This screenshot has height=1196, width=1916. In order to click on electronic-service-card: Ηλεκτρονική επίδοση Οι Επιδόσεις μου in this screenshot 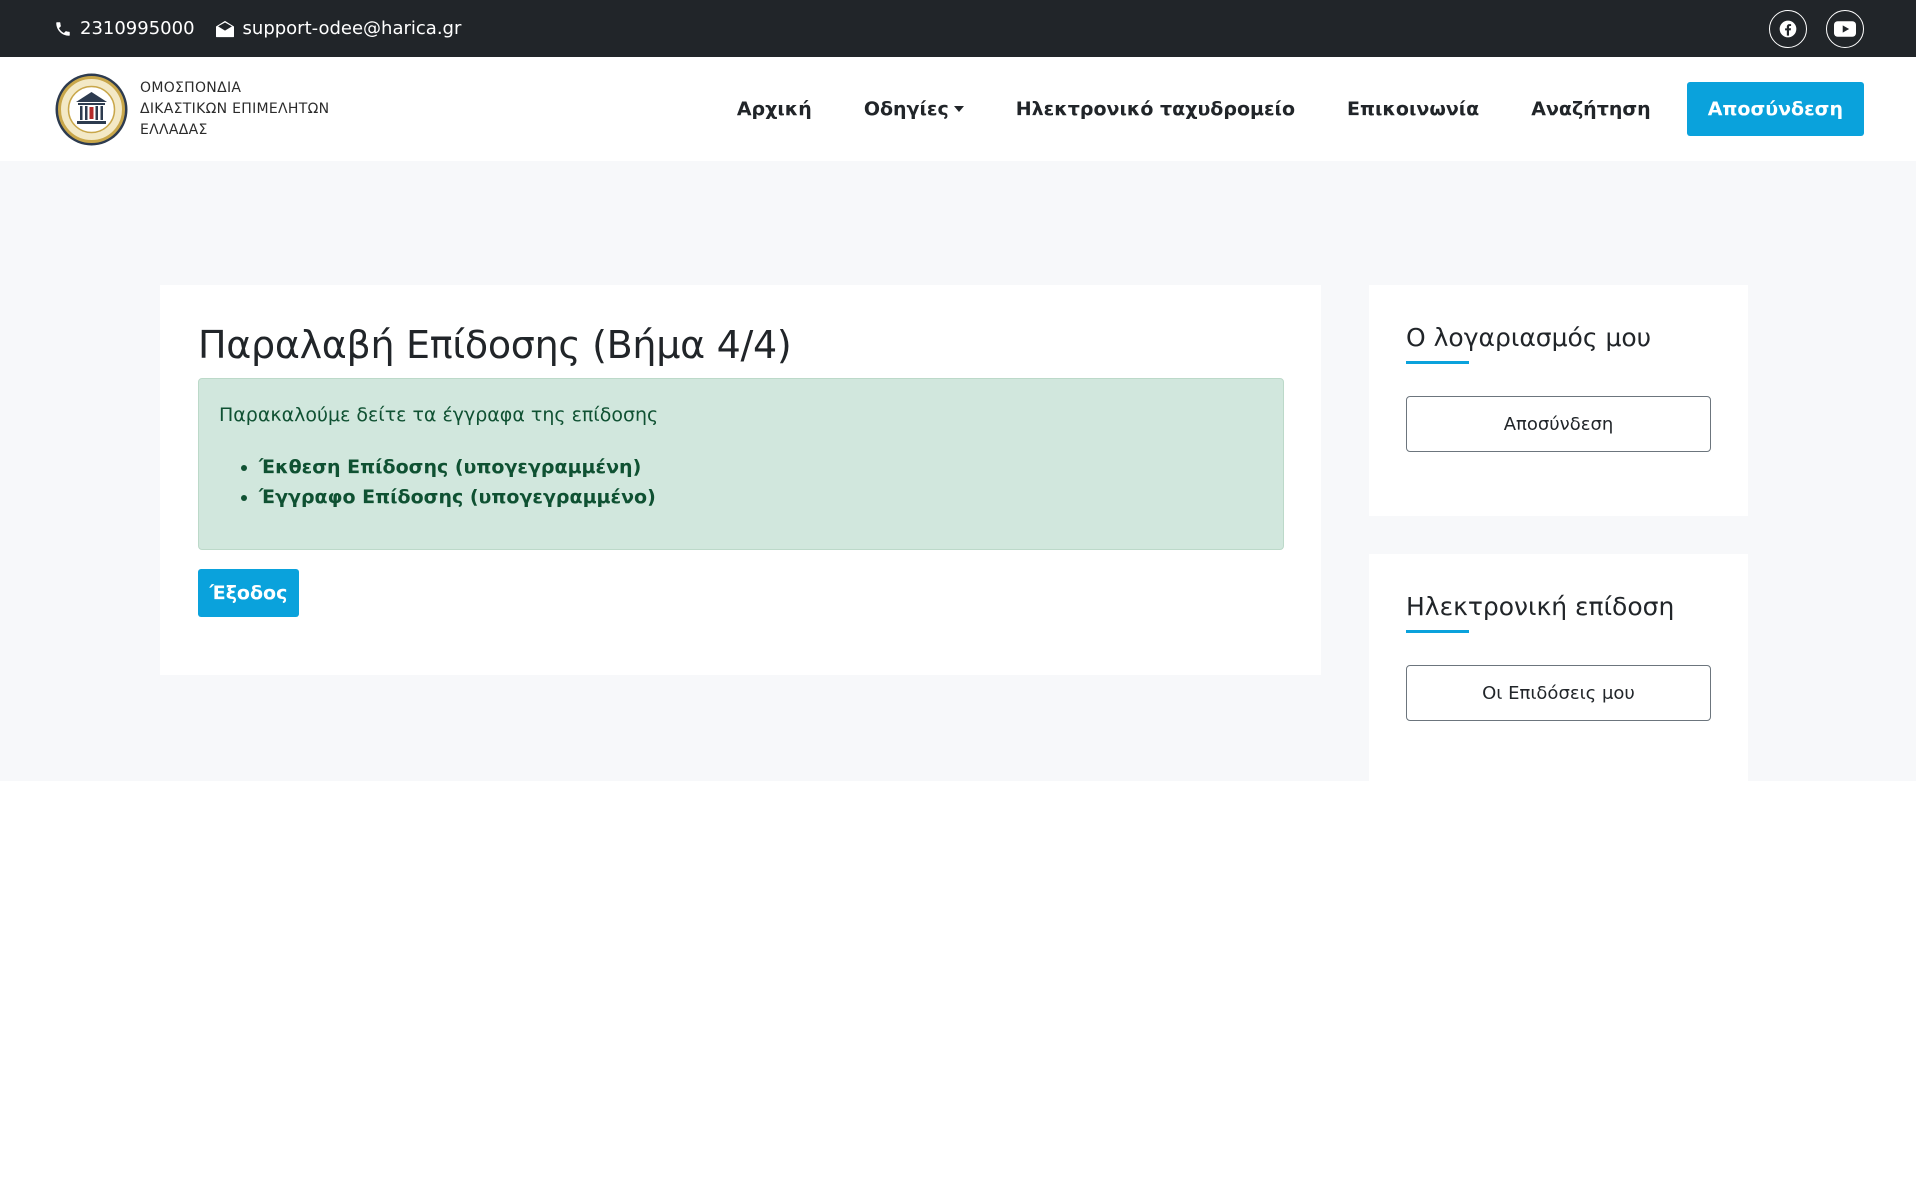, I will do `click(1558, 667)`.